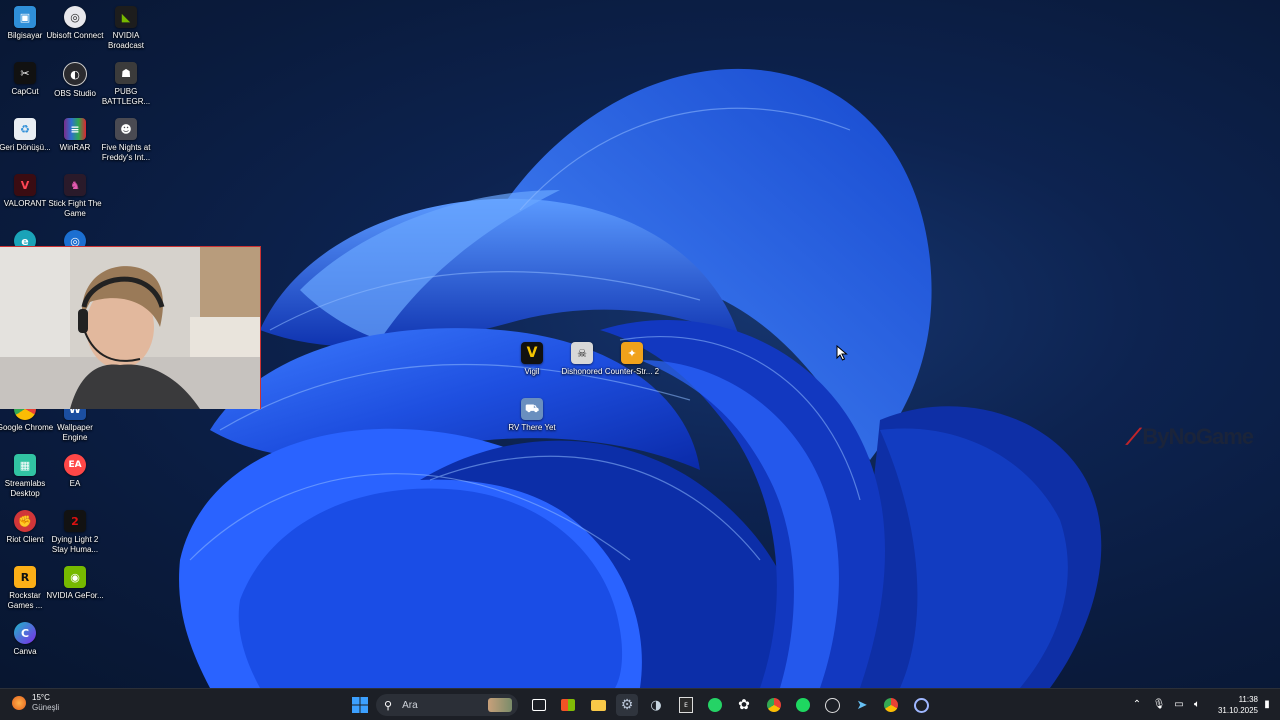 This screenshot has height=720, width=1280. Describe the element at coordinates (598, 705) in the screenshot. I see `taskbar-file-explorer` at that location.